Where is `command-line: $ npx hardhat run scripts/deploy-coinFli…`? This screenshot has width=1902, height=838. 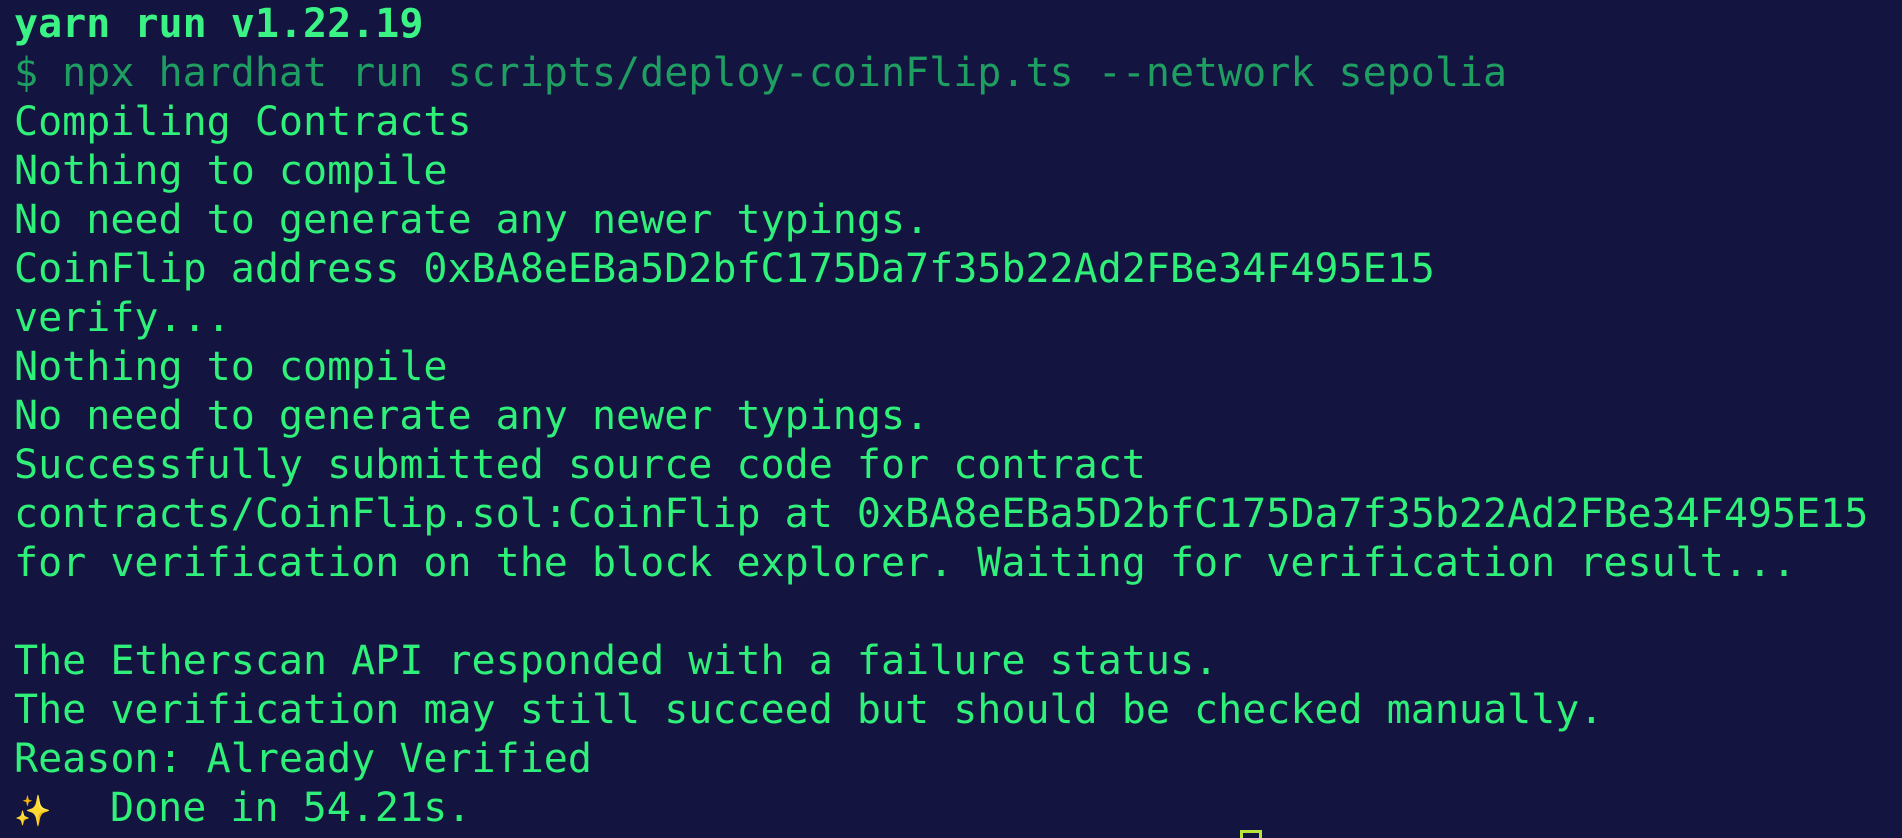
command-line: $ npx hardhat run scripts/deploy-coinFli… is located at coordinates (761, 73).